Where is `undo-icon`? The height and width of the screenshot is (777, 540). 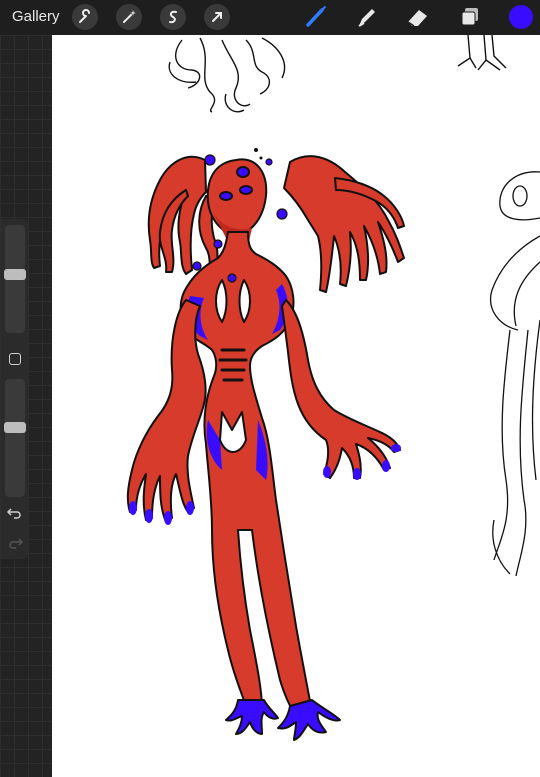 undo-icon is located at coordinates (15, 513).